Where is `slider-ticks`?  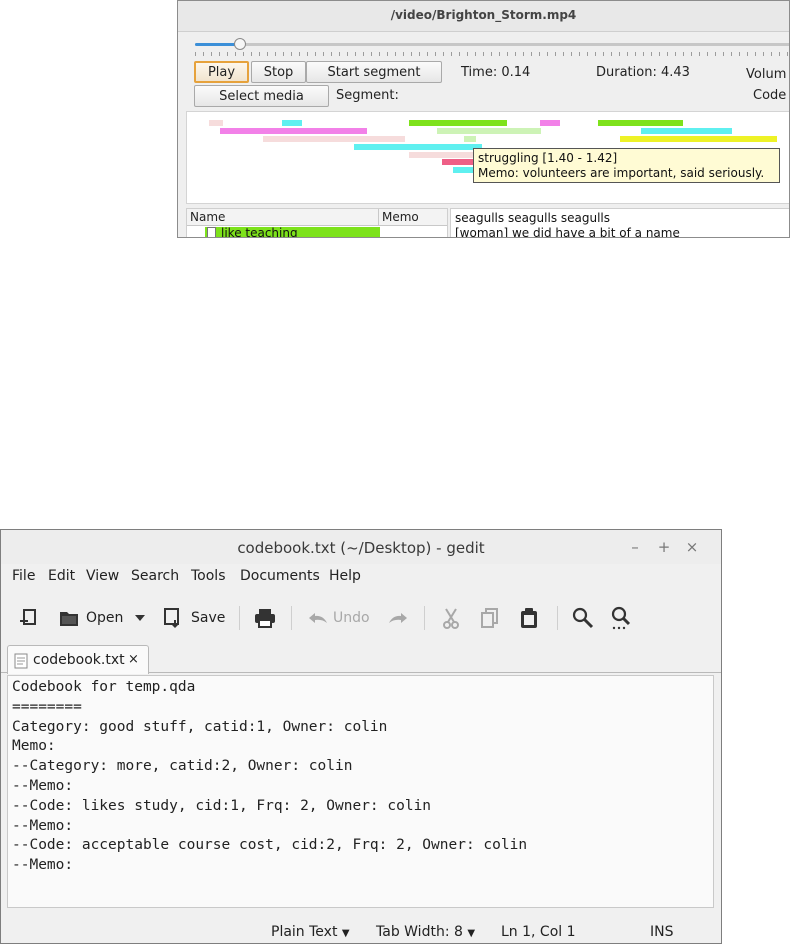
slider-ticks is located at coordinates (492, 54).